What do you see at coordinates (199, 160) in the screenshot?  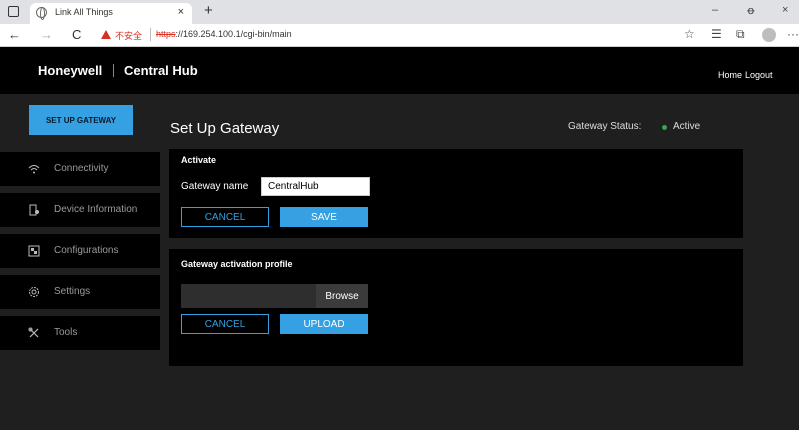 I see `activate-title: Activate` at bounding box center [199, 160].